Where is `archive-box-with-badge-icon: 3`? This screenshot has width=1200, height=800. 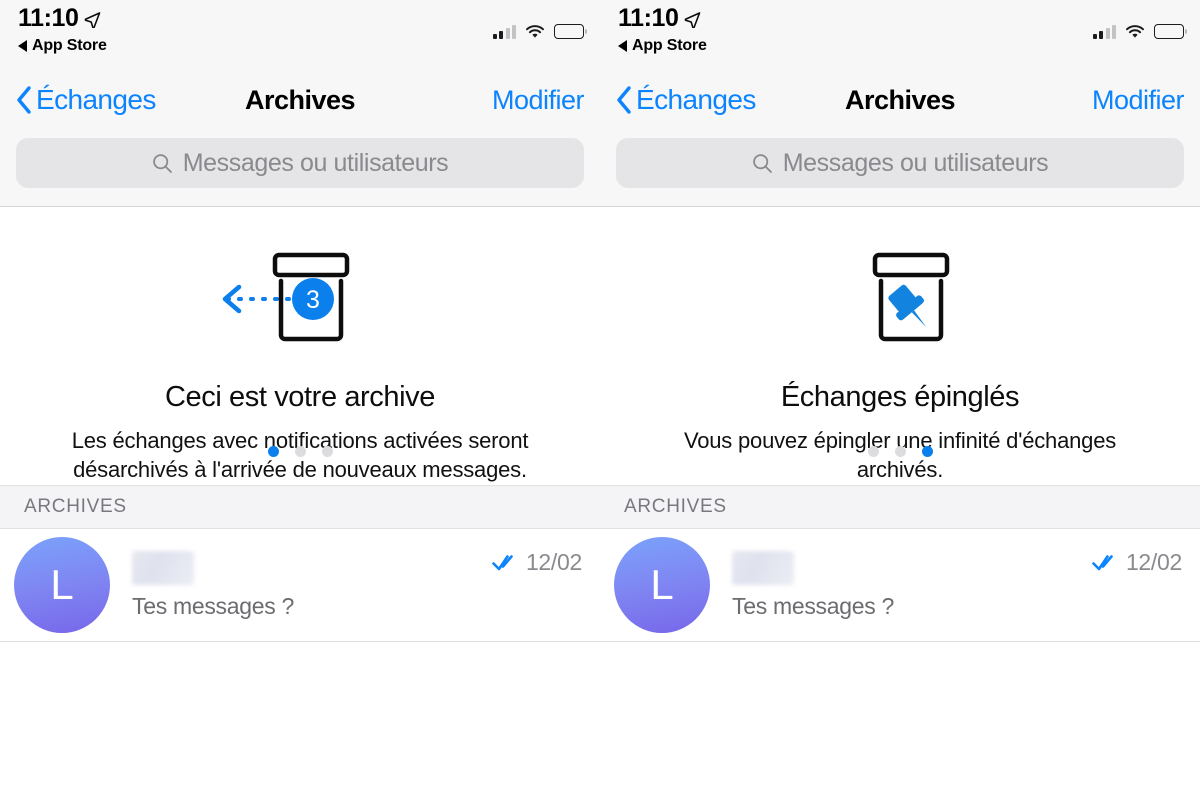
archive-box-with-badge-icon: 3 is located at coordinates (300, 297).